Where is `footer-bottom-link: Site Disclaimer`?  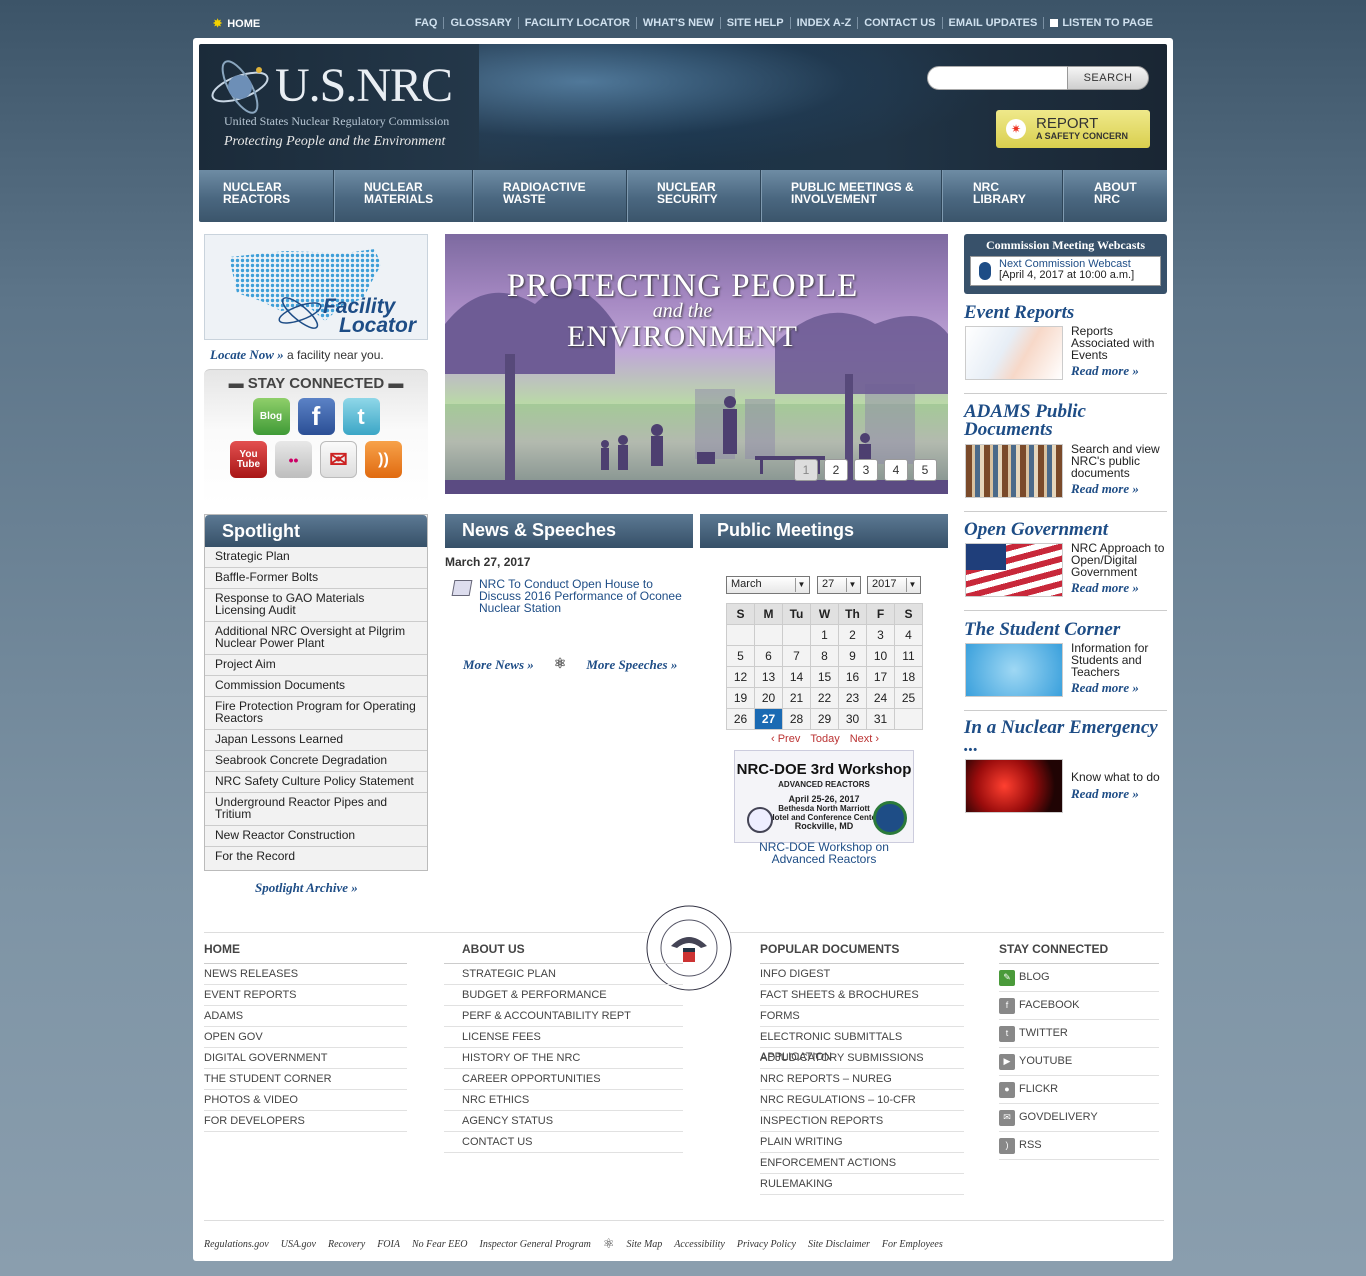
footer-bottom-link: Site Disclaimer is located at coordinates (839, 1244).